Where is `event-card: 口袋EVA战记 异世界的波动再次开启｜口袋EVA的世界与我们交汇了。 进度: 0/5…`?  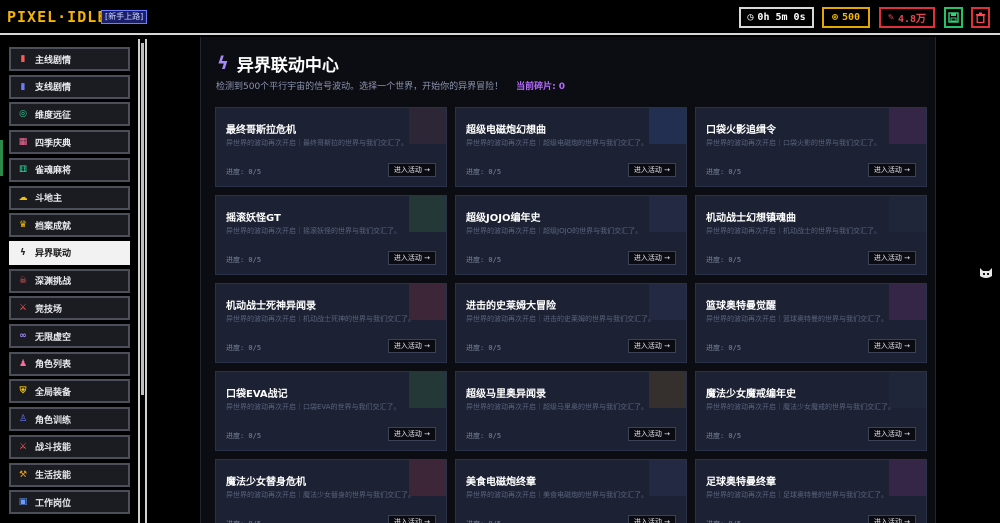
event-card: 口袋EVA战记 异世界的波动再次开启｜口袋EVA的世界与我们交汇了。 进度: 0/5… is located at coordinates (331, 411).